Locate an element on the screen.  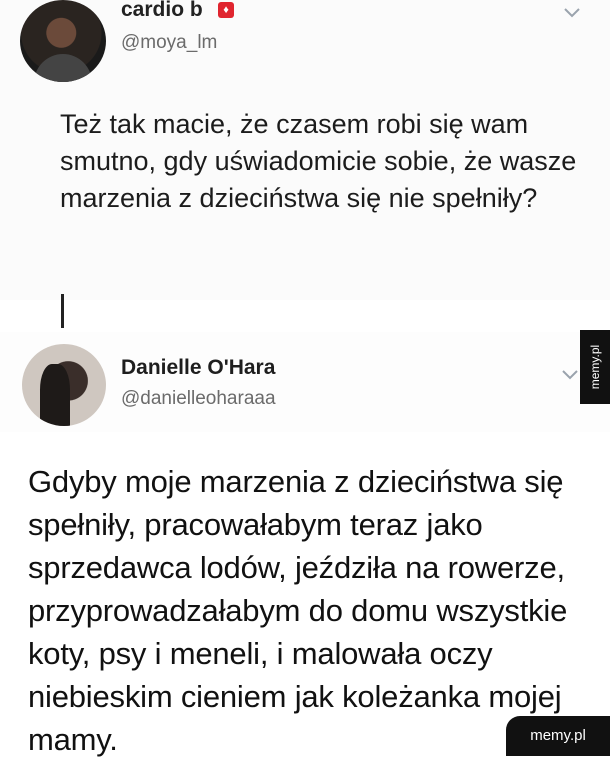
user-handle: @moya_lm is located at coordinates (169, 43).